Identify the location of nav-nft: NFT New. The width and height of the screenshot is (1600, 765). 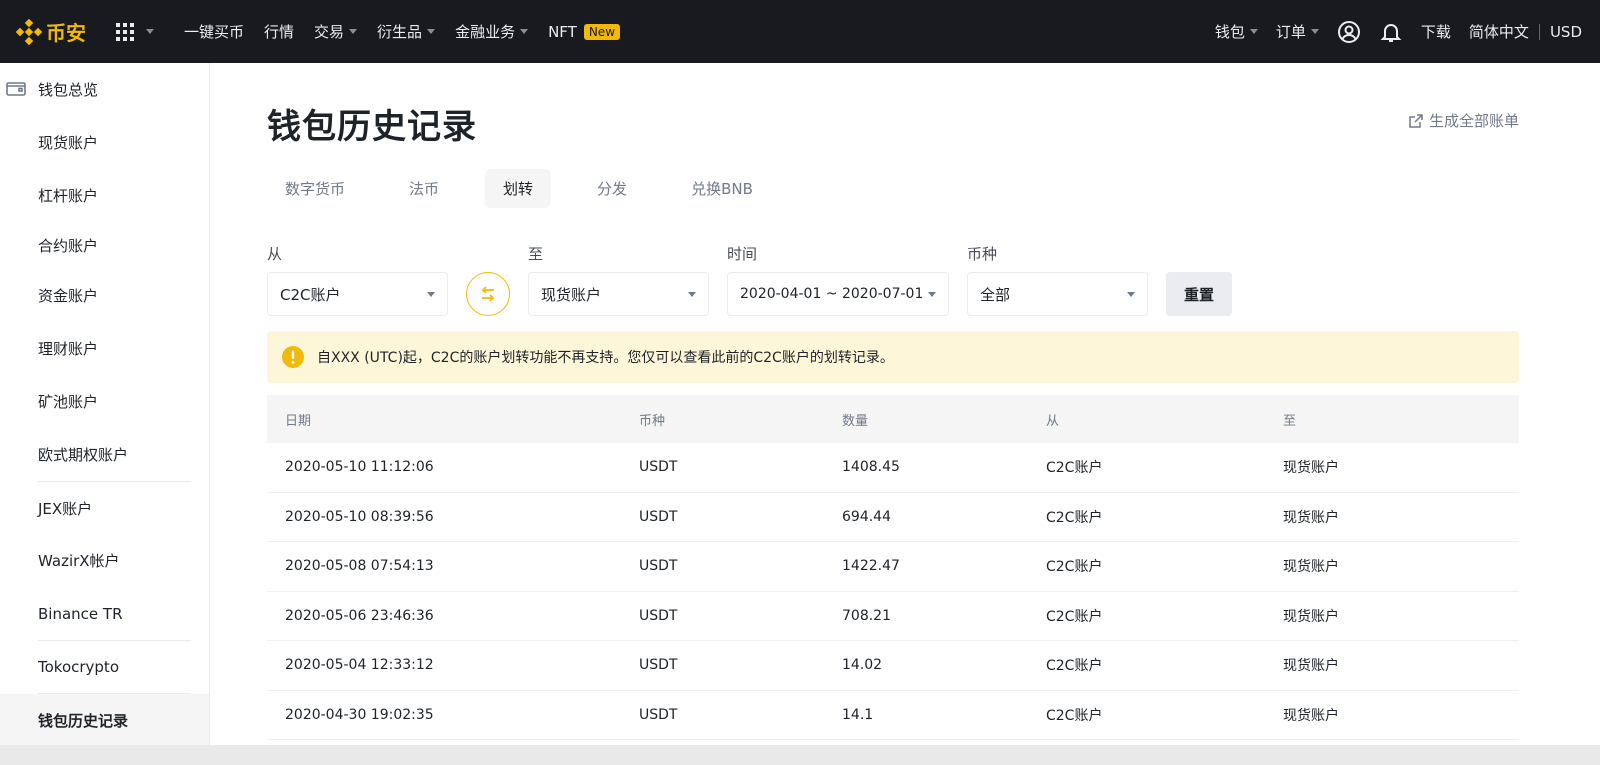
(584, 31).